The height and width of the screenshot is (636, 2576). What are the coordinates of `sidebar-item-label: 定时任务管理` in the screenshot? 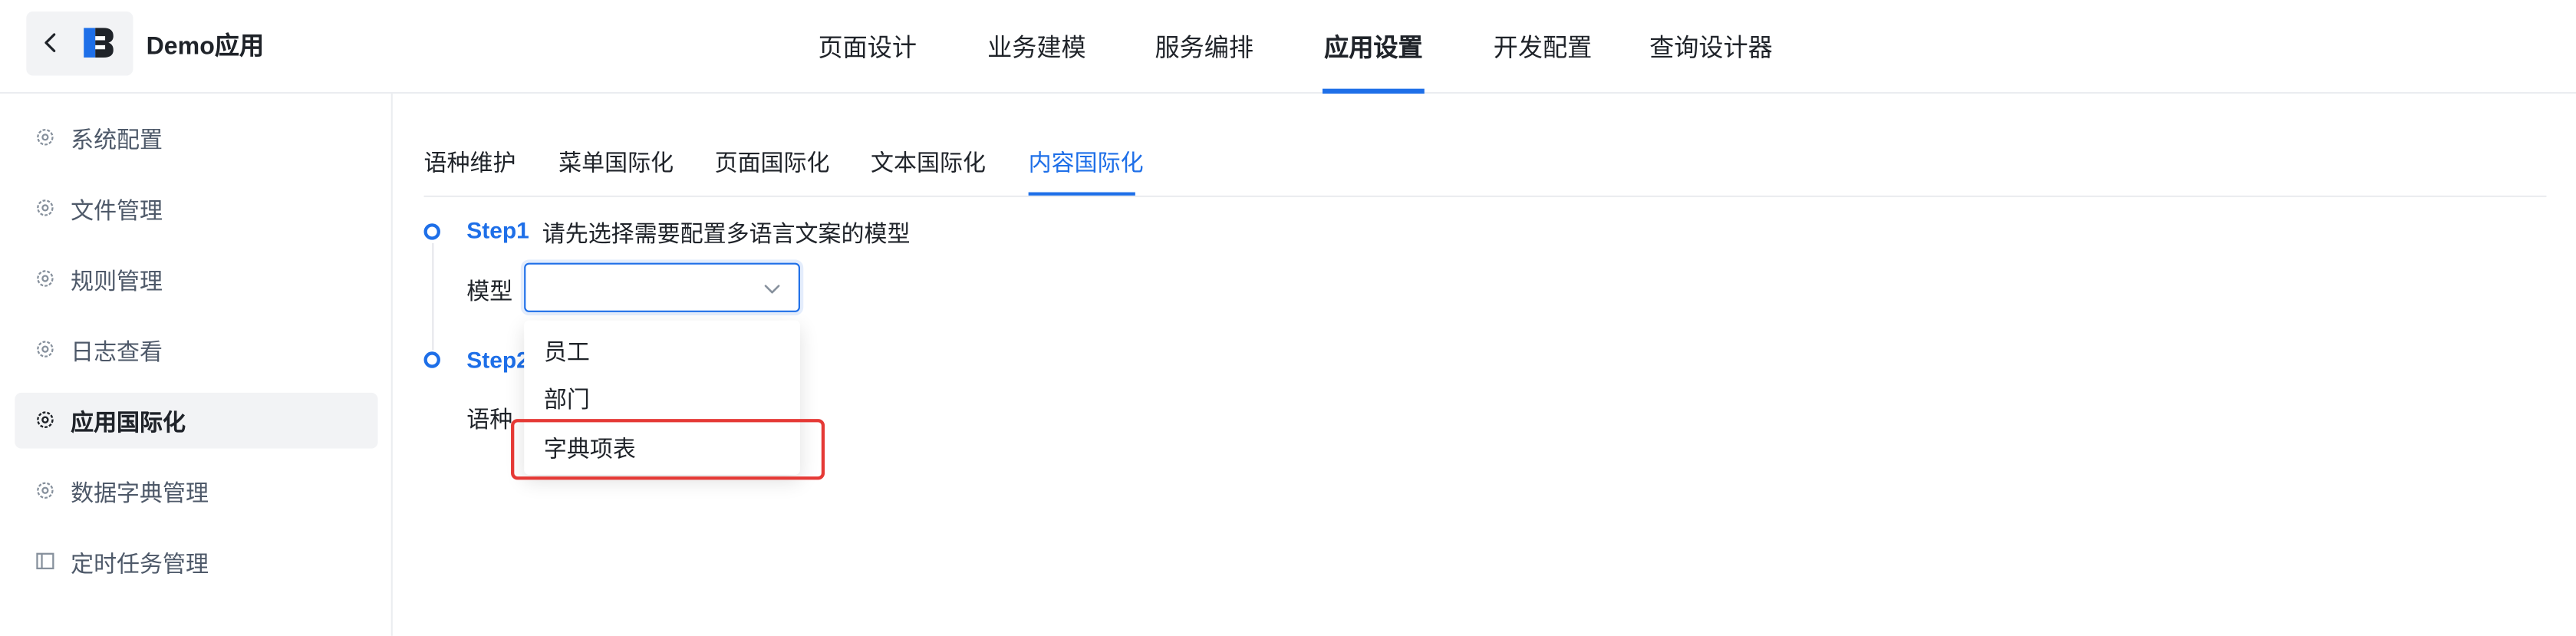 It's located at (140, 563).